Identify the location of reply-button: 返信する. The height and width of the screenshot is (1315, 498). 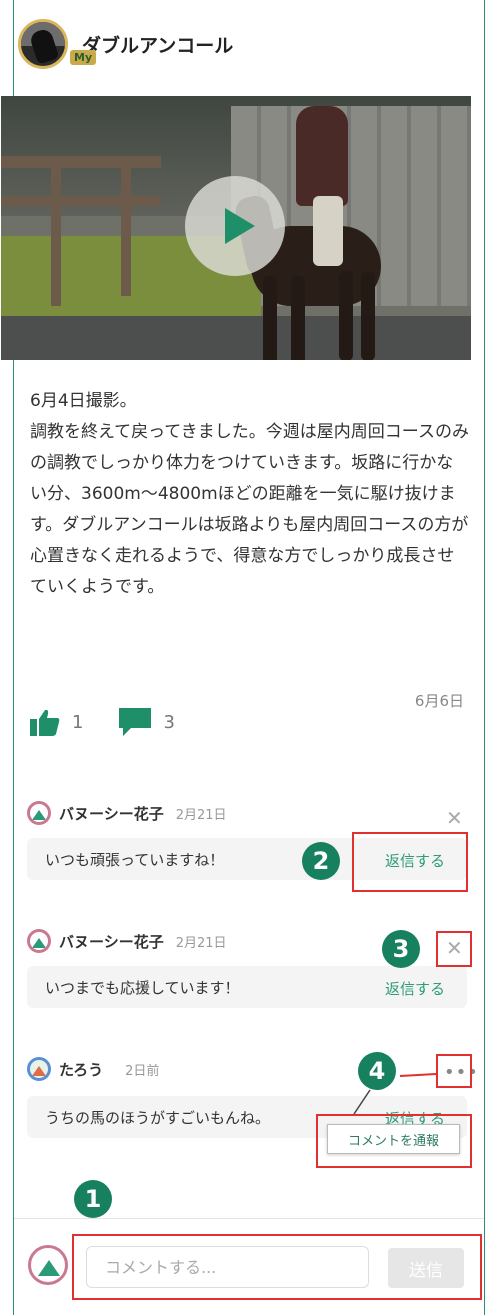
(415, 988).